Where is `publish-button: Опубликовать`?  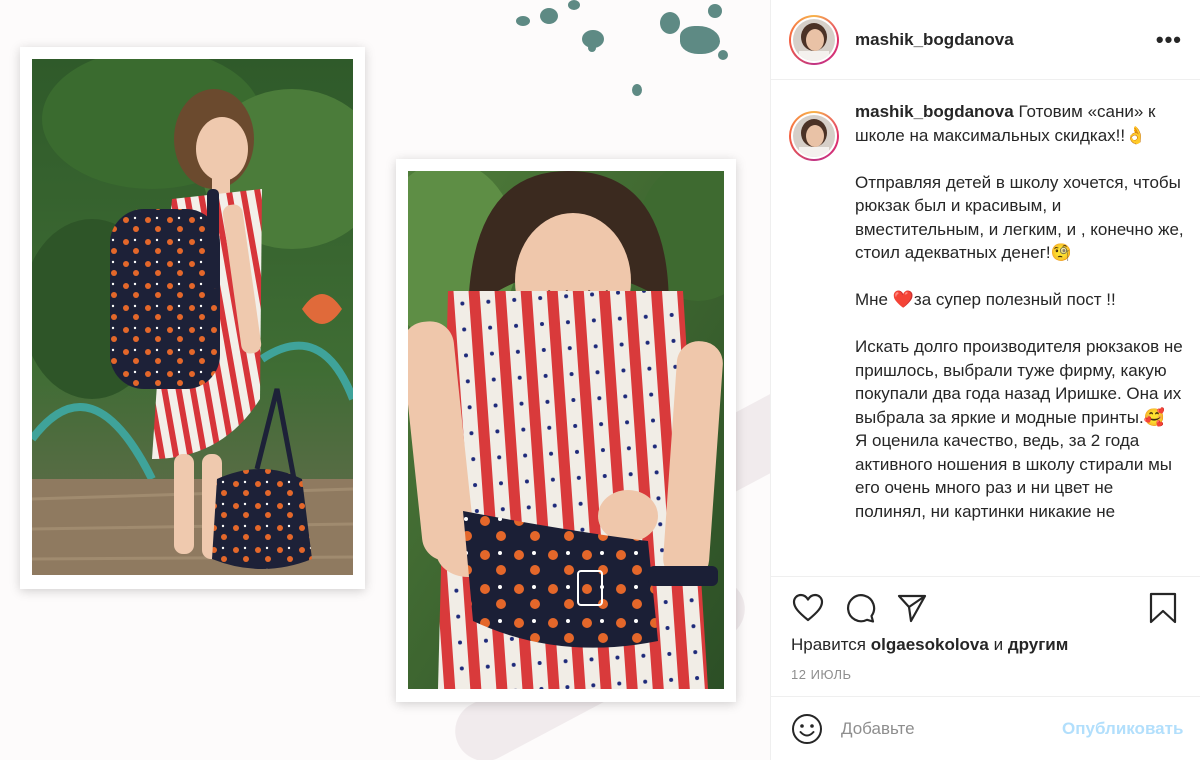 publish-button: Опубликовать is located at coordinates (1122, 729).